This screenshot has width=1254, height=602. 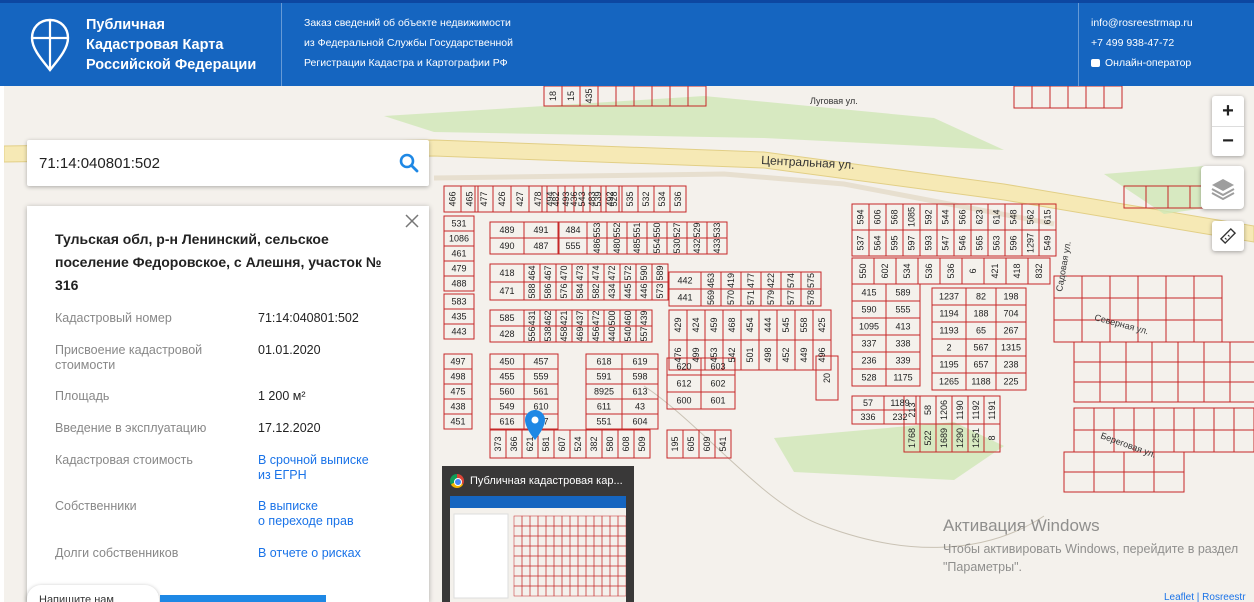 I want to click on parcel-number: 479, so click(x=458, y=269).